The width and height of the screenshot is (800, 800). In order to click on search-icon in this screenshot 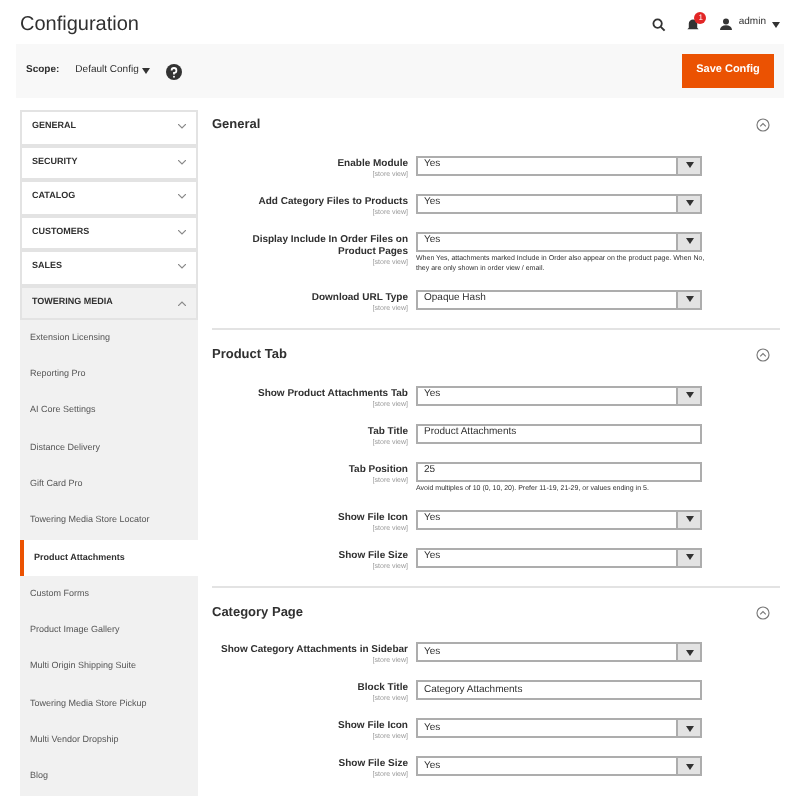, I will do `click(659, 24)`.